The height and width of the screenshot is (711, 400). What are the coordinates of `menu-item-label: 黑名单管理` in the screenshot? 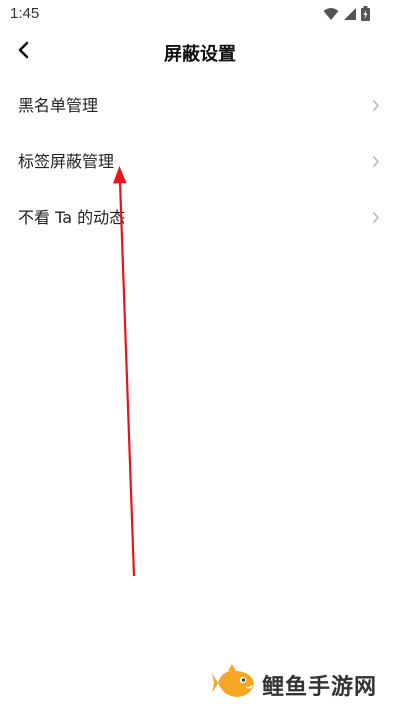 It's located at (58, 105).